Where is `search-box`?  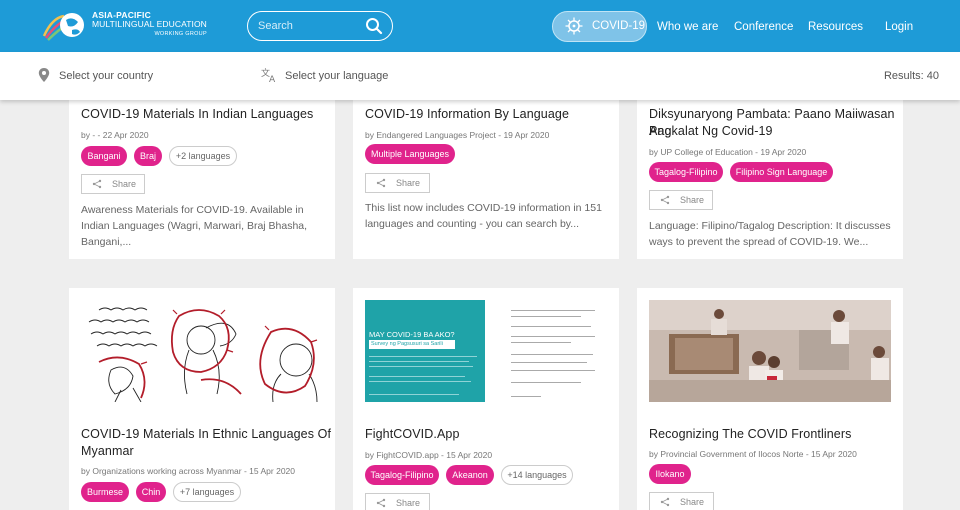 search-box is located at coordinates (320, 26).